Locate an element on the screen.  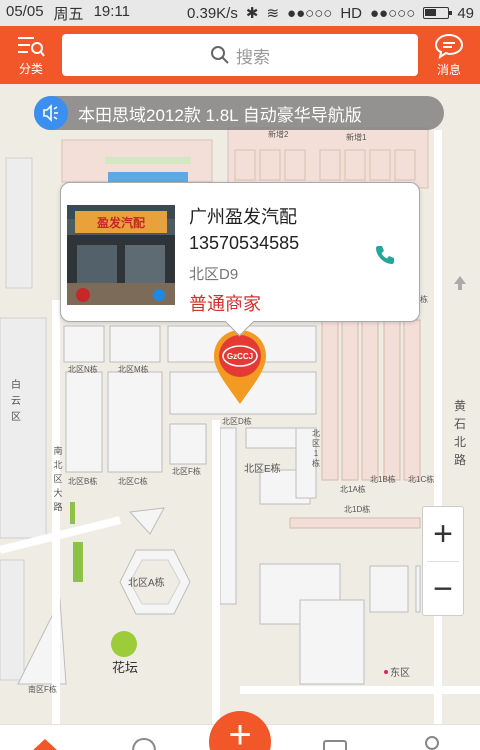
message-button: 消息 is located at coordinates (449, 55).